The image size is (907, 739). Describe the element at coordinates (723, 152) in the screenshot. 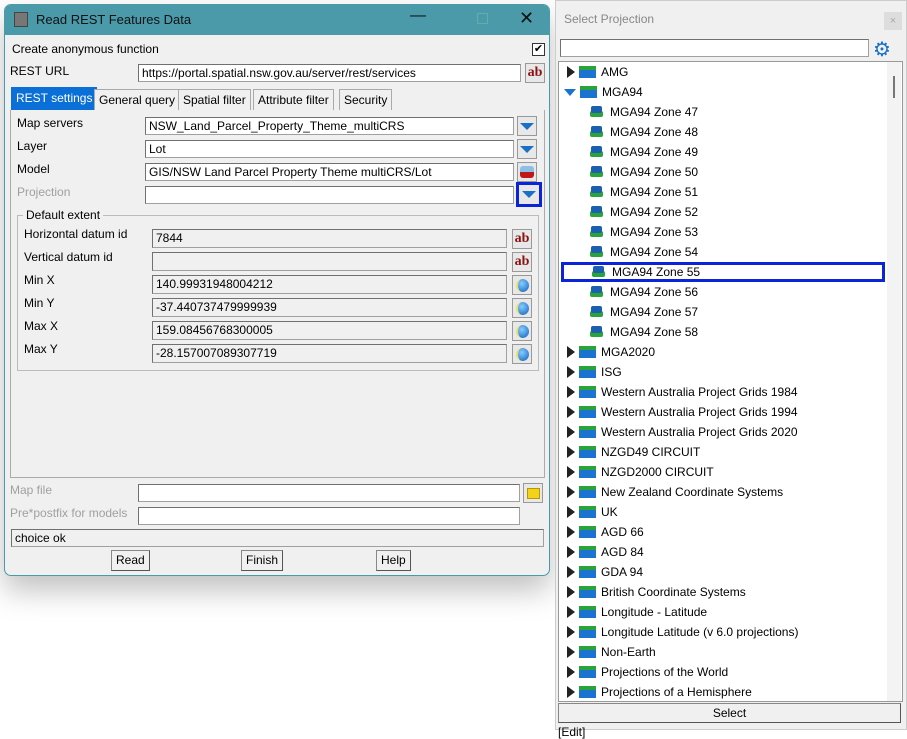

I see `tree-leaf-item: MGA94 Zone 49` at that location.